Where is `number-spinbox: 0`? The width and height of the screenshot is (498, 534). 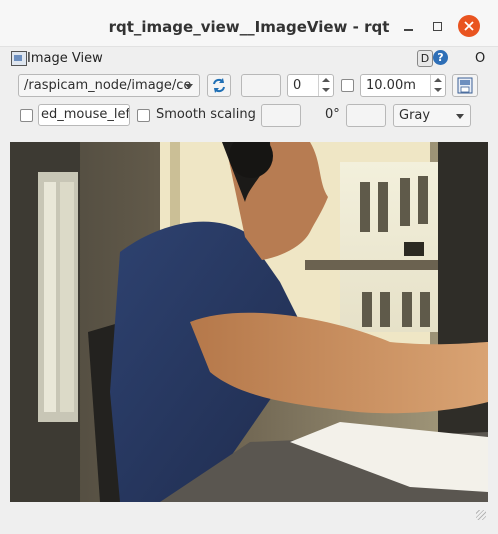
number-spinbox: 0 is located at coordinates (310, 85).